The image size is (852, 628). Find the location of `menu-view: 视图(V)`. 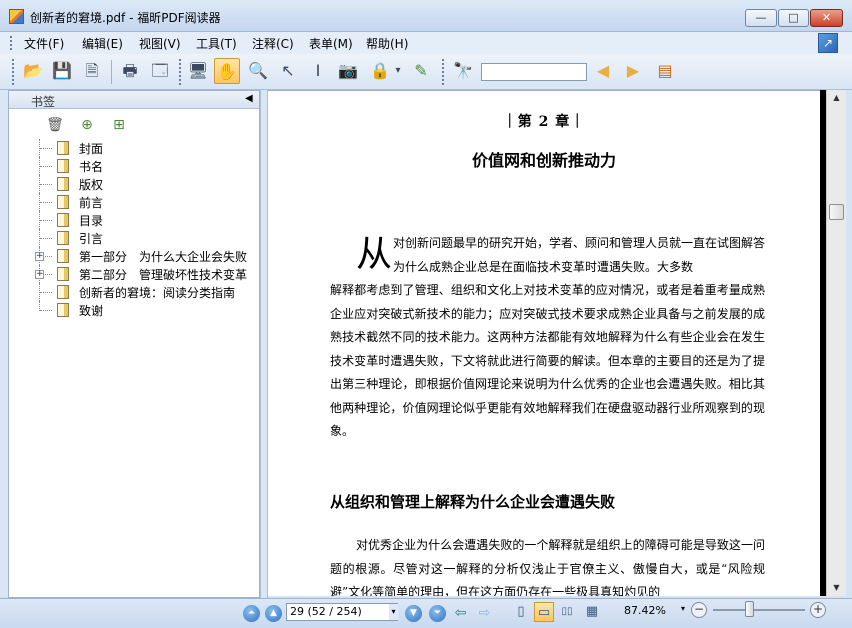

menu-view: 视图(V) is located at coordinates (160, 43).